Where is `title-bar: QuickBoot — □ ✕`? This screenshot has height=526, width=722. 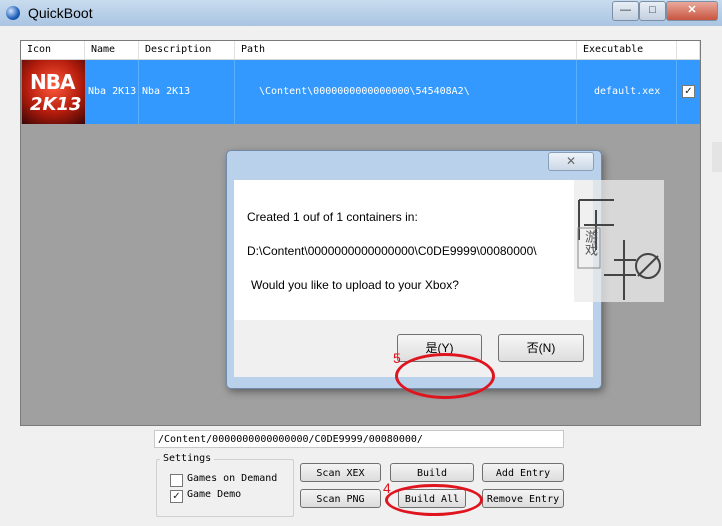 title-bar: QuickBoot — □ ✕ is located at coordinates (361, 13).